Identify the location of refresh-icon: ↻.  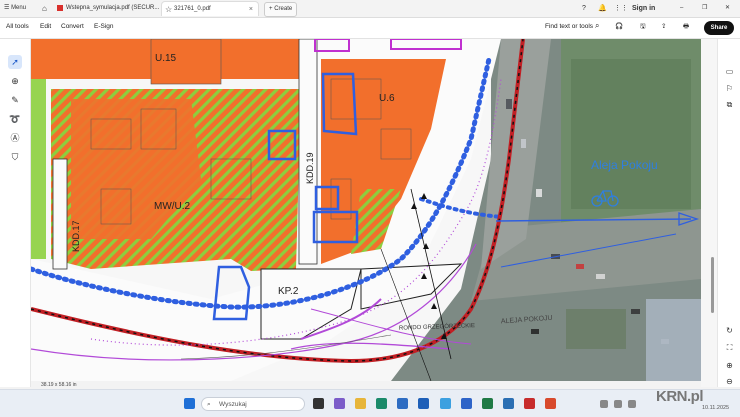
(729, 330).